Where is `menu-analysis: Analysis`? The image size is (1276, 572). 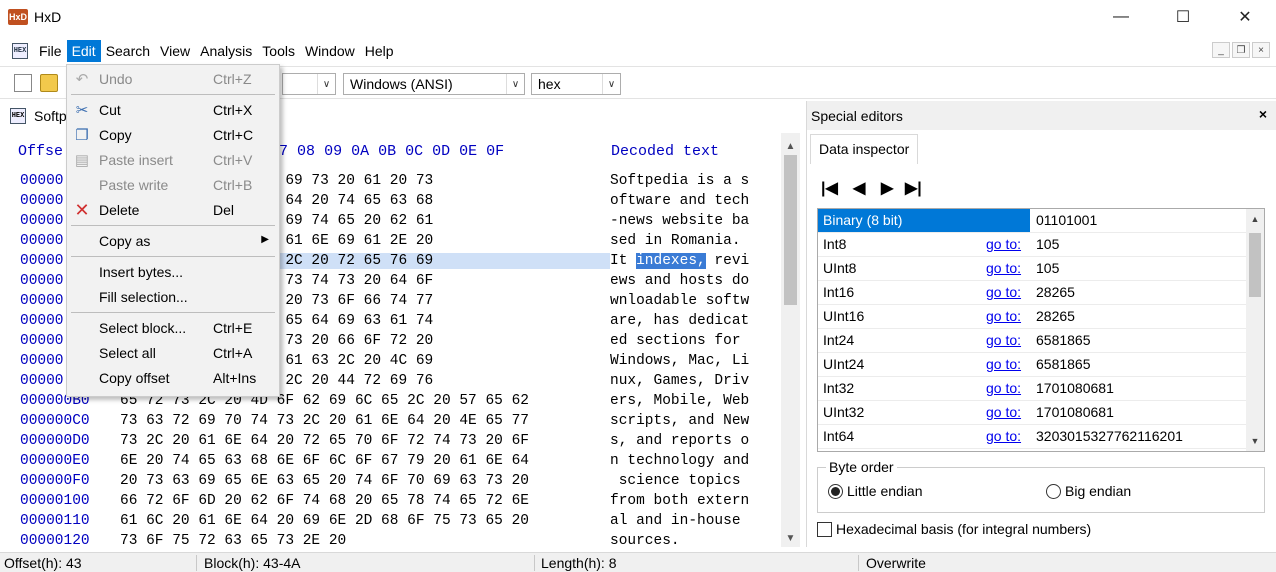
menu-analysis: Analysis is located at coordinates (226, 51).